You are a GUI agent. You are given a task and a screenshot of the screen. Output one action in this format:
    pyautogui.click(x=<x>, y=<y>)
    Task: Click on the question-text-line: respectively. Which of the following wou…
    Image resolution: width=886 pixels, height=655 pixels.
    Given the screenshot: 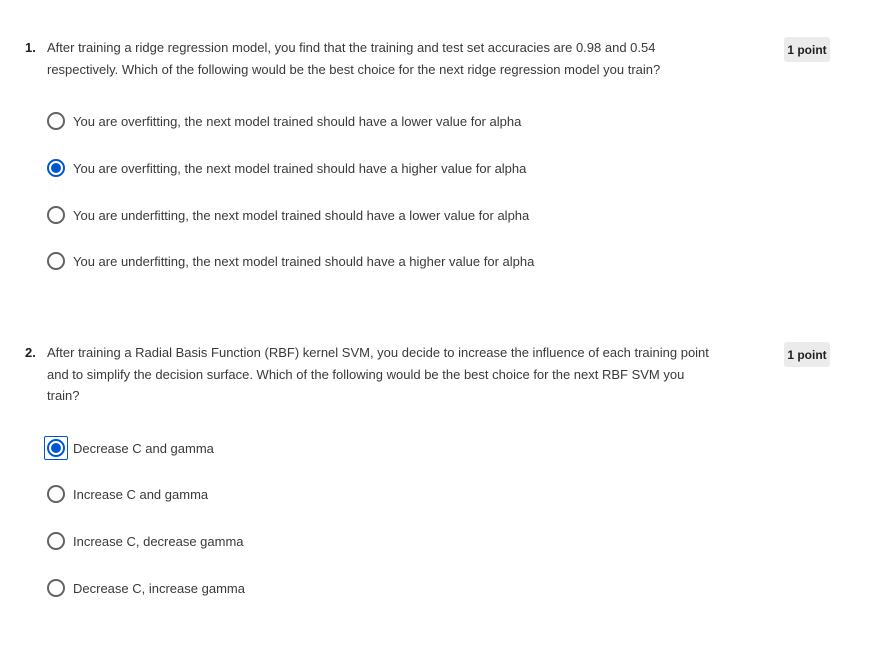 What is the action you would take?
    pyautogui.click(x=354, y=69)
    